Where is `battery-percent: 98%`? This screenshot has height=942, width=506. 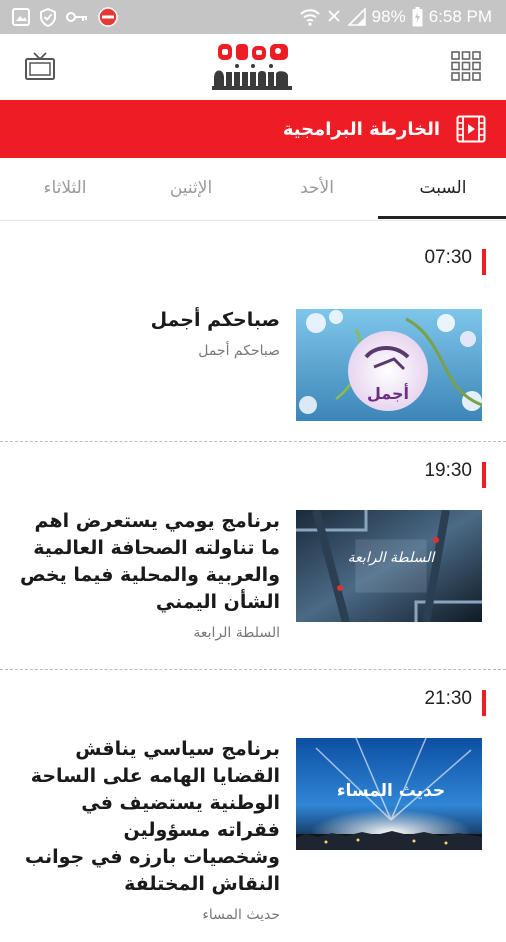 battery-percent: 98% is located at coordinates (388, 16).